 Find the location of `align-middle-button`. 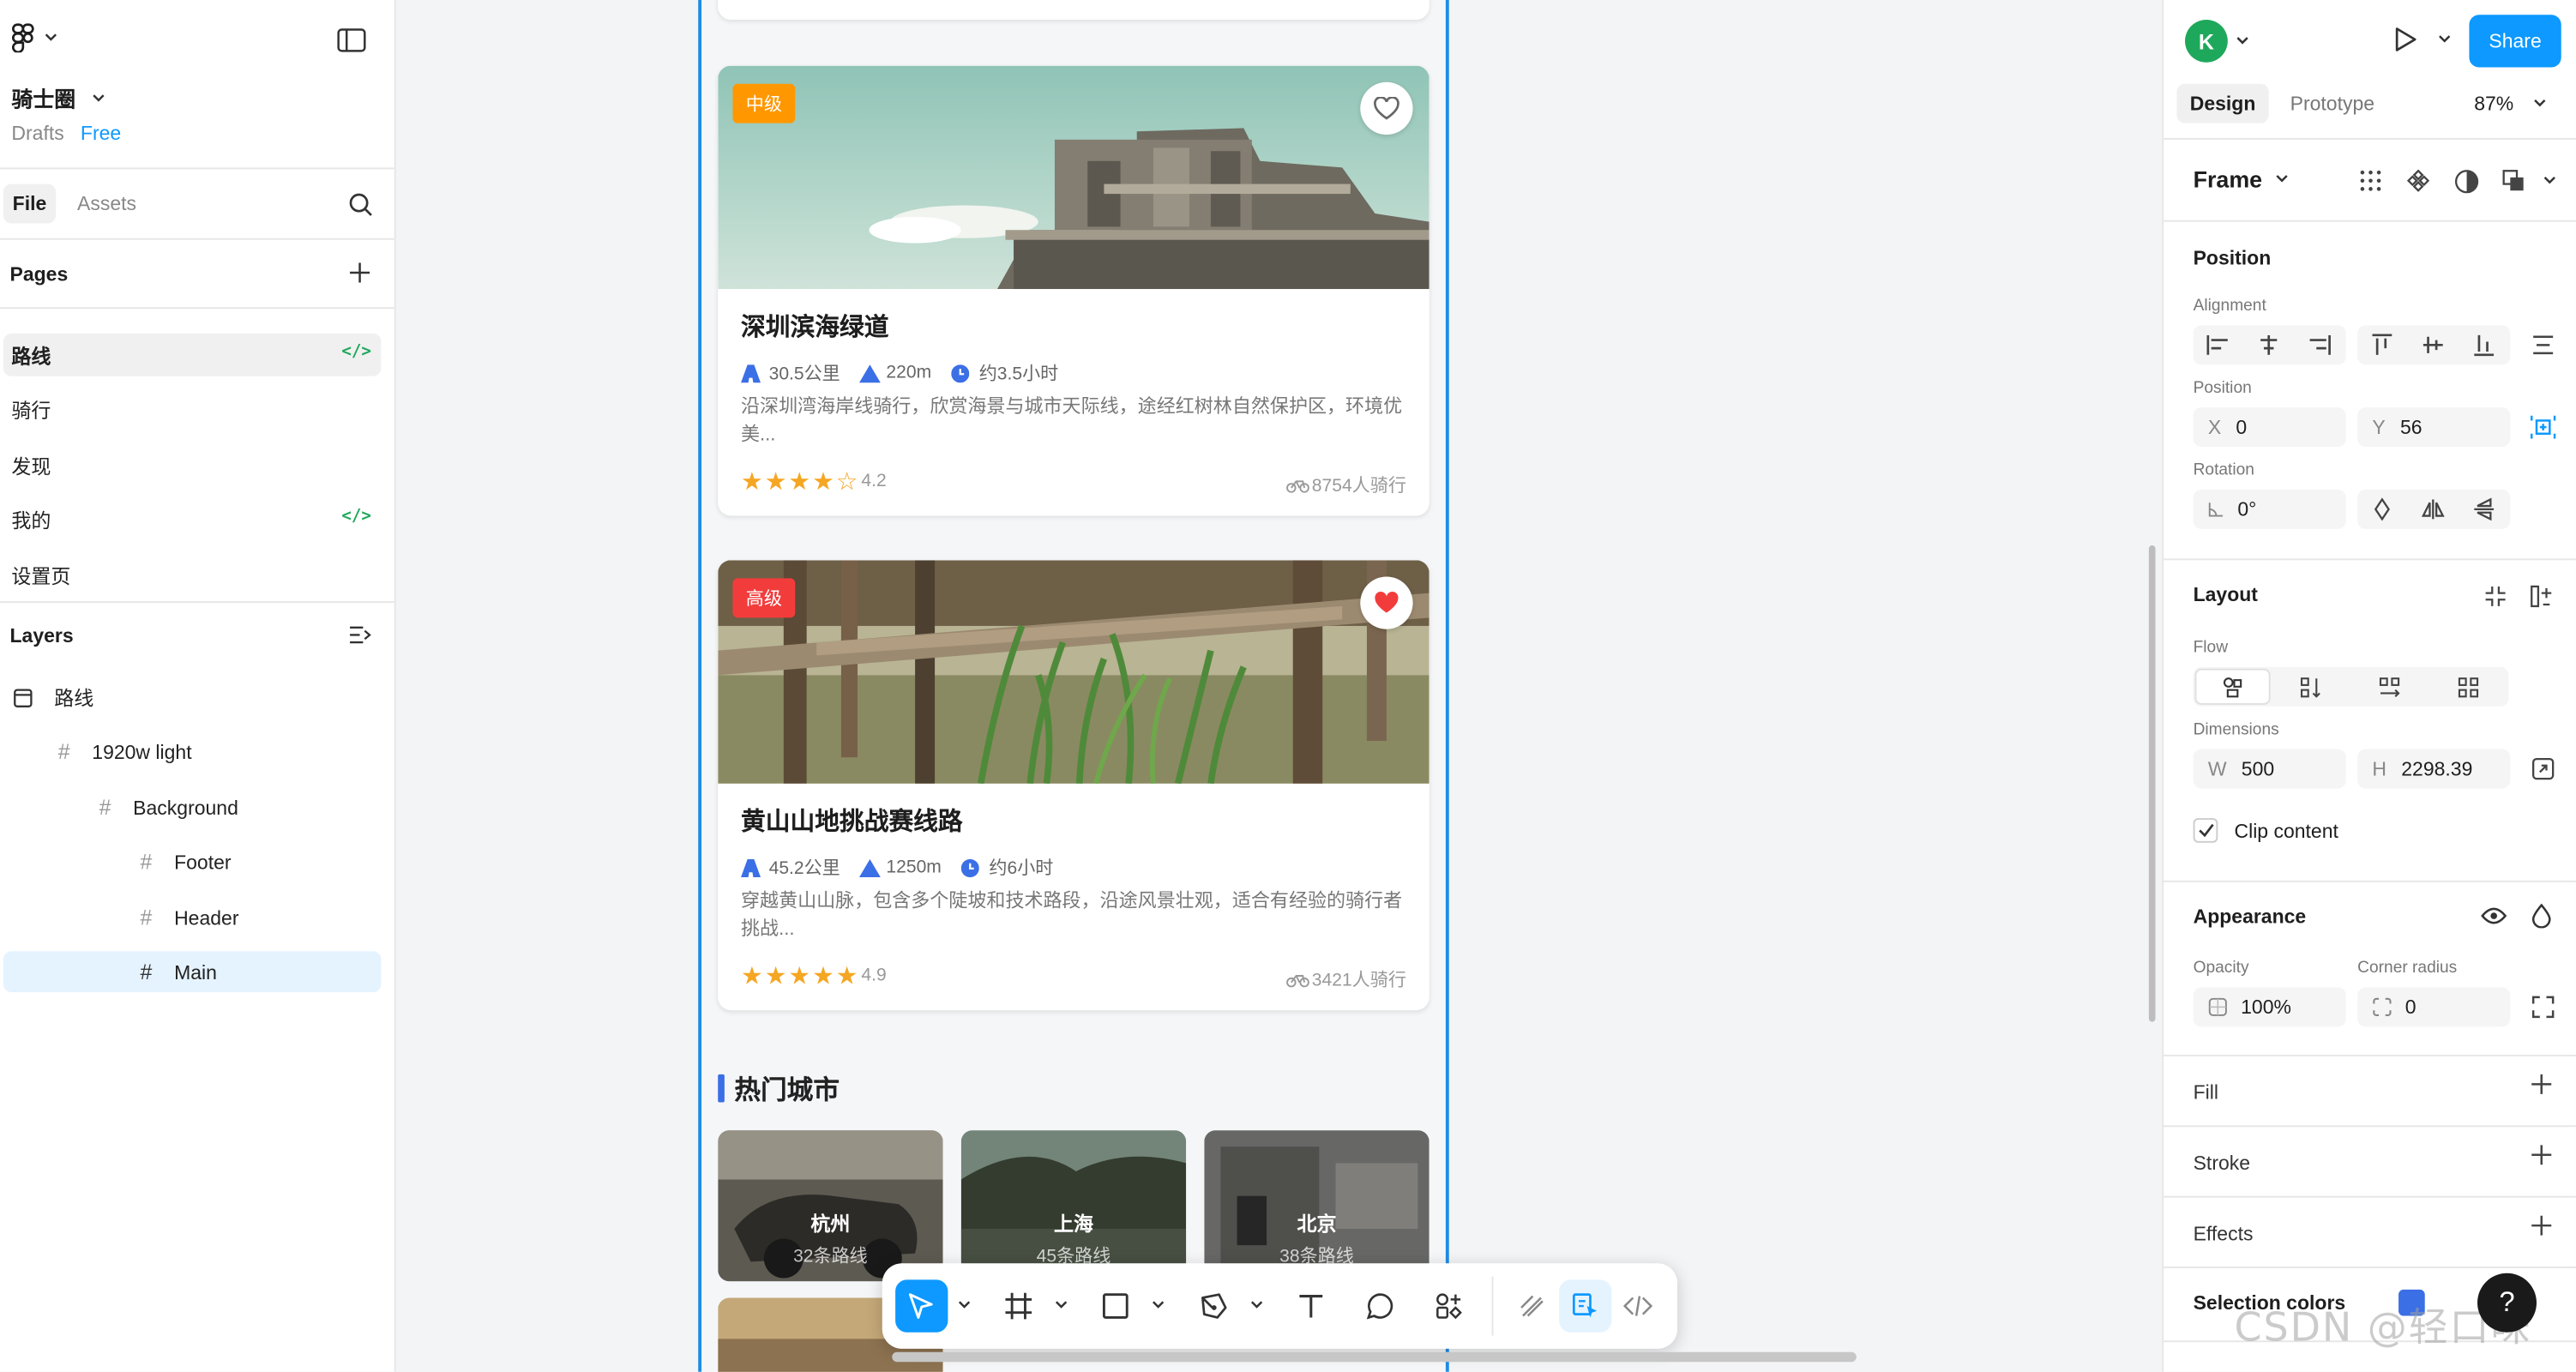

align-middle-button is located at coordinates (2432, 345).